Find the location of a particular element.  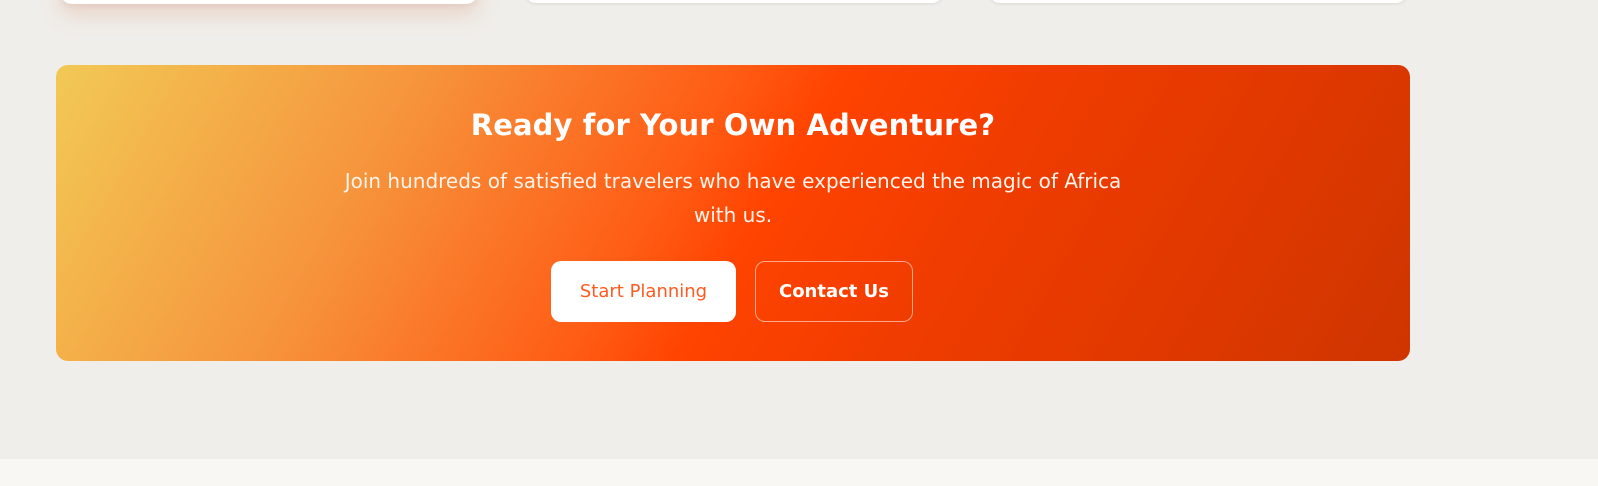

cta-title: Ready for Your Own Adventure? is located at coordinates (733, 125).